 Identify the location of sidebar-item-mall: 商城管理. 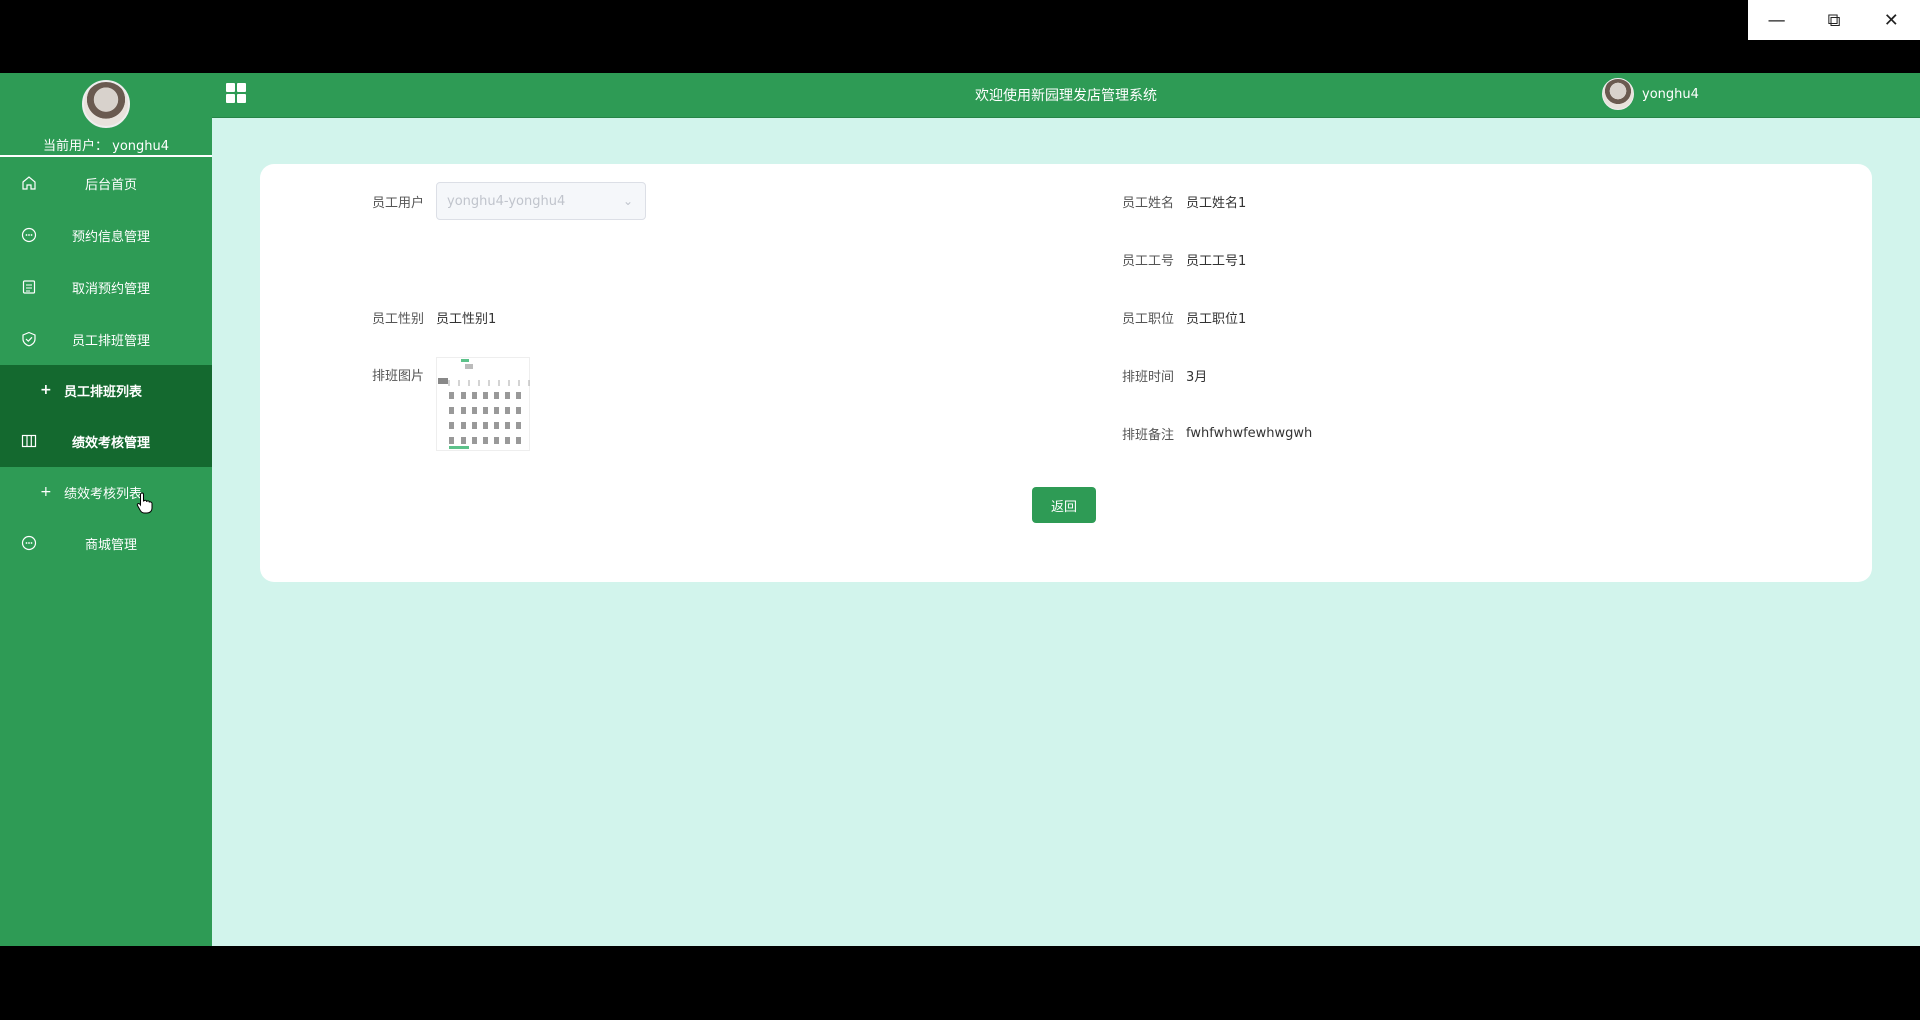
(106, 543).